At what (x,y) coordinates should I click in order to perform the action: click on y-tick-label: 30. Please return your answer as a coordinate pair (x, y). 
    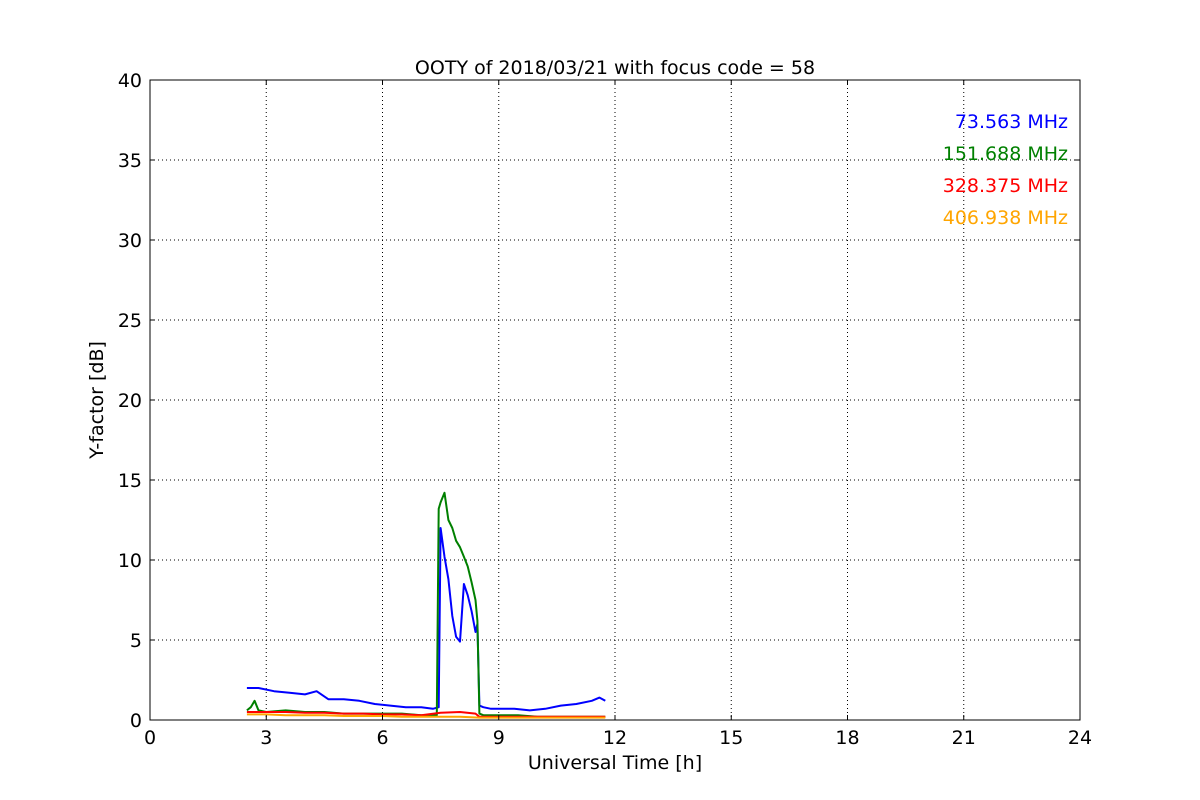
    Looking at the image, I should click on (130, 241).